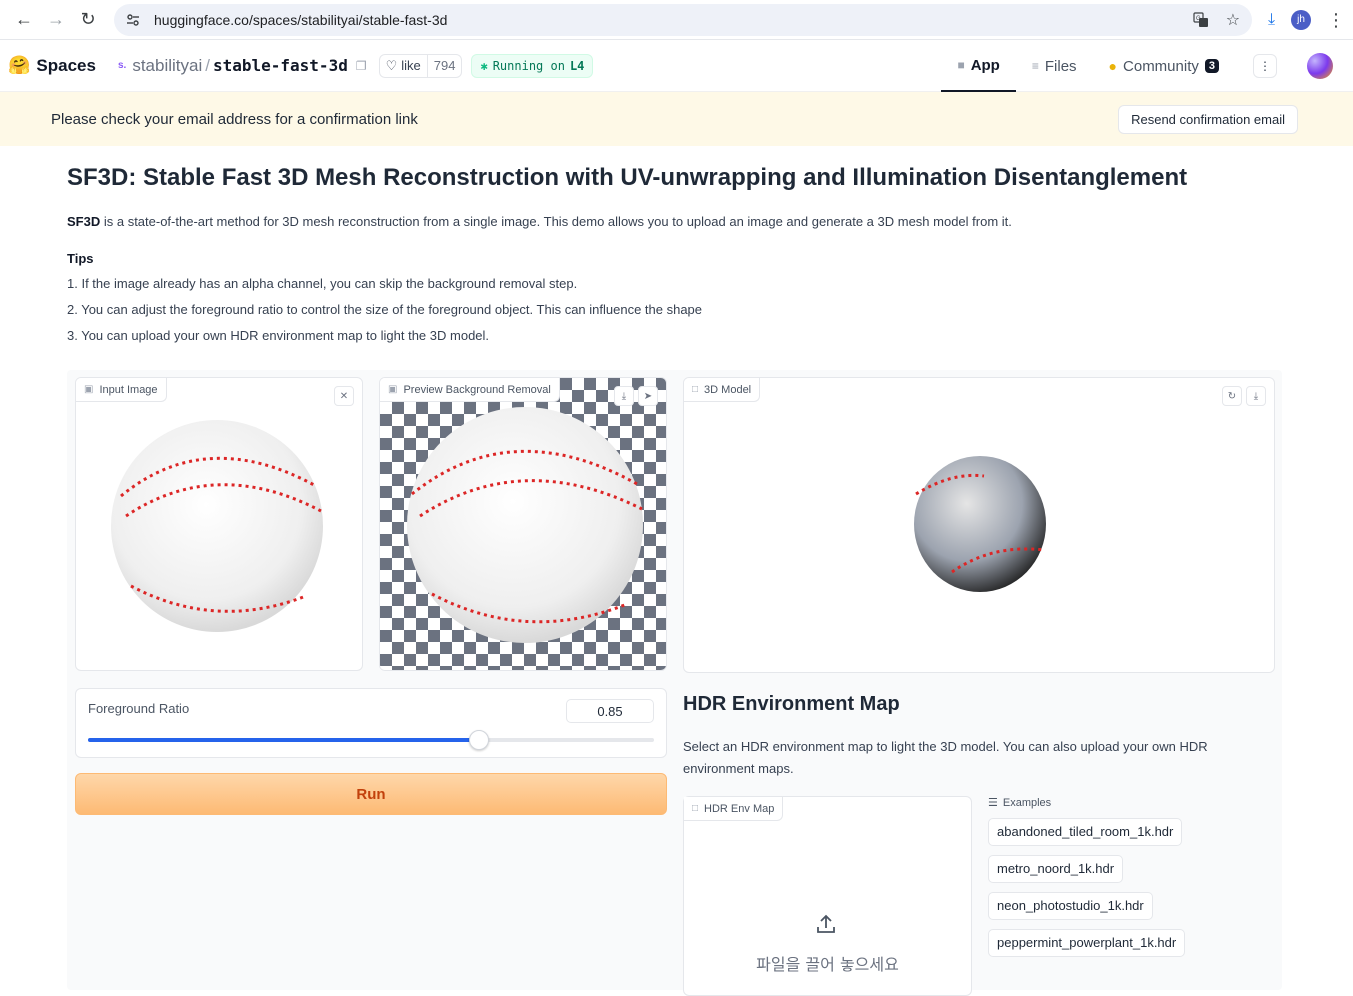  Describe the element at coordinates (1113, 66) in the screenshot. I see `community-icon: ●` at that location.